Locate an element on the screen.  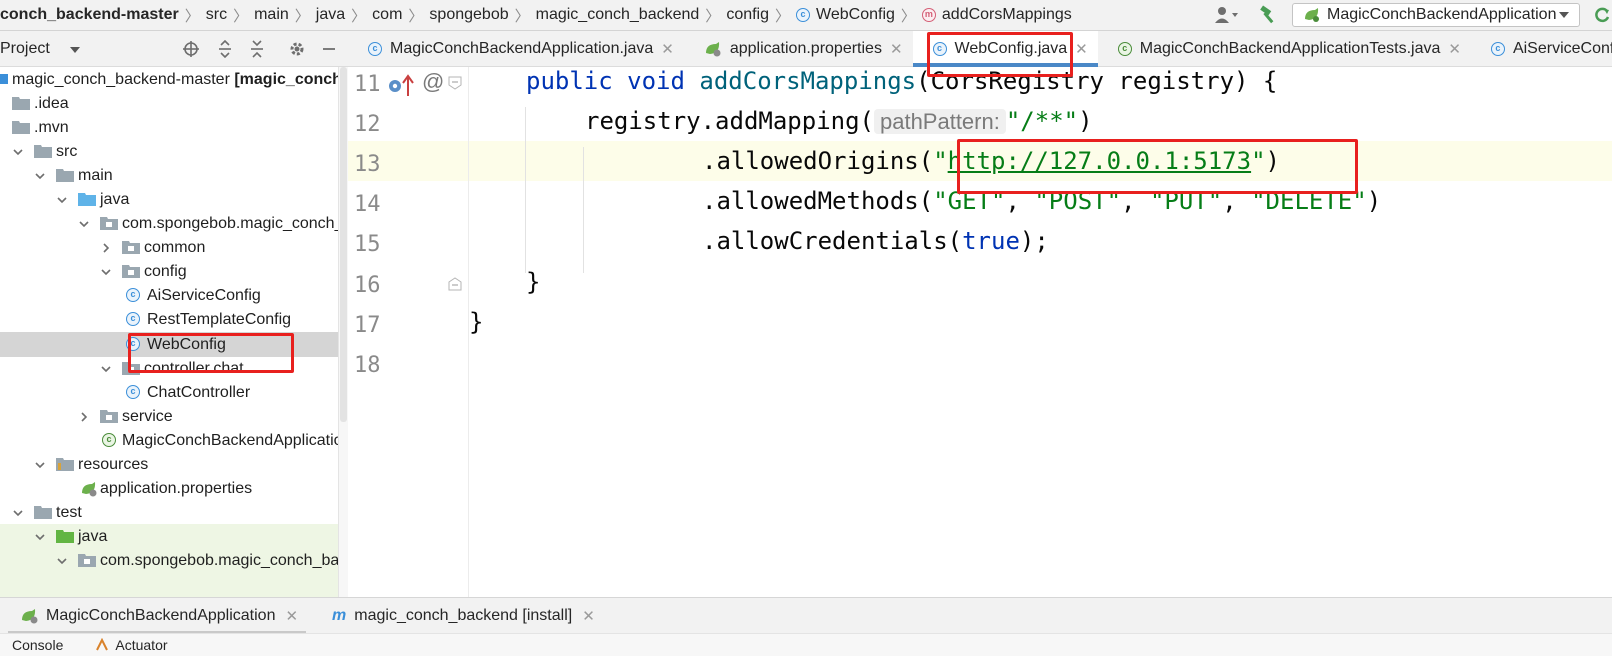
tree-item-app-properties: application.properties is located at coordinates (174, 488).